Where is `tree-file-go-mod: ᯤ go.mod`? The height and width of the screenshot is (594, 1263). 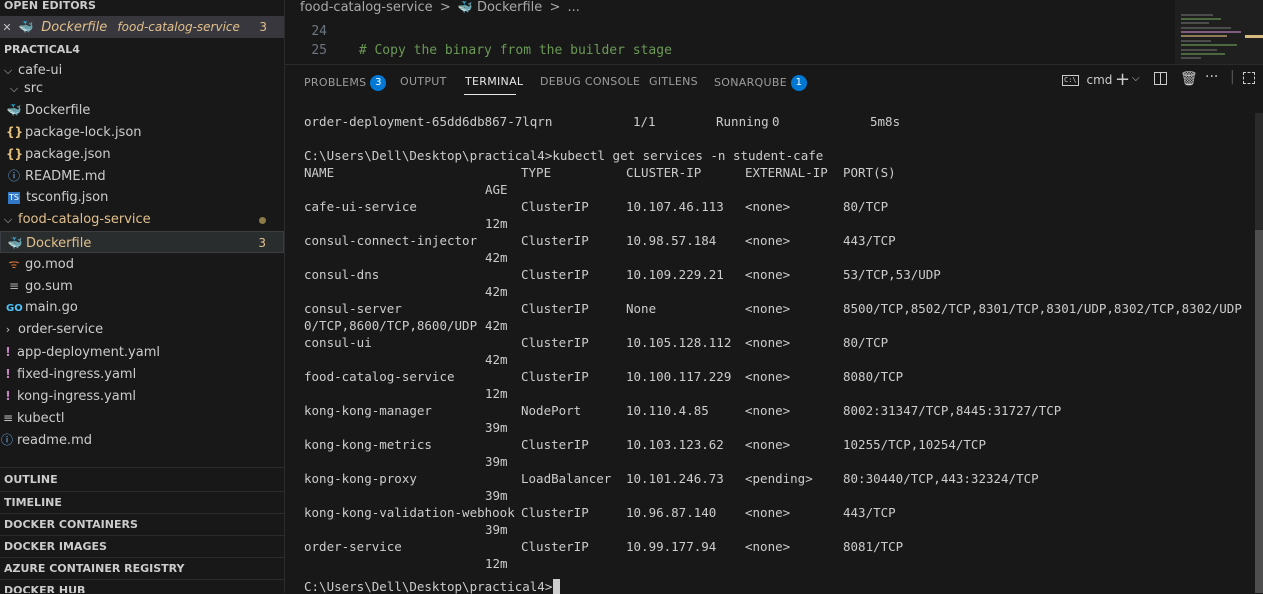 tree-file-go-mod: ᯤ go.mod is located at coordinates (142, 264).